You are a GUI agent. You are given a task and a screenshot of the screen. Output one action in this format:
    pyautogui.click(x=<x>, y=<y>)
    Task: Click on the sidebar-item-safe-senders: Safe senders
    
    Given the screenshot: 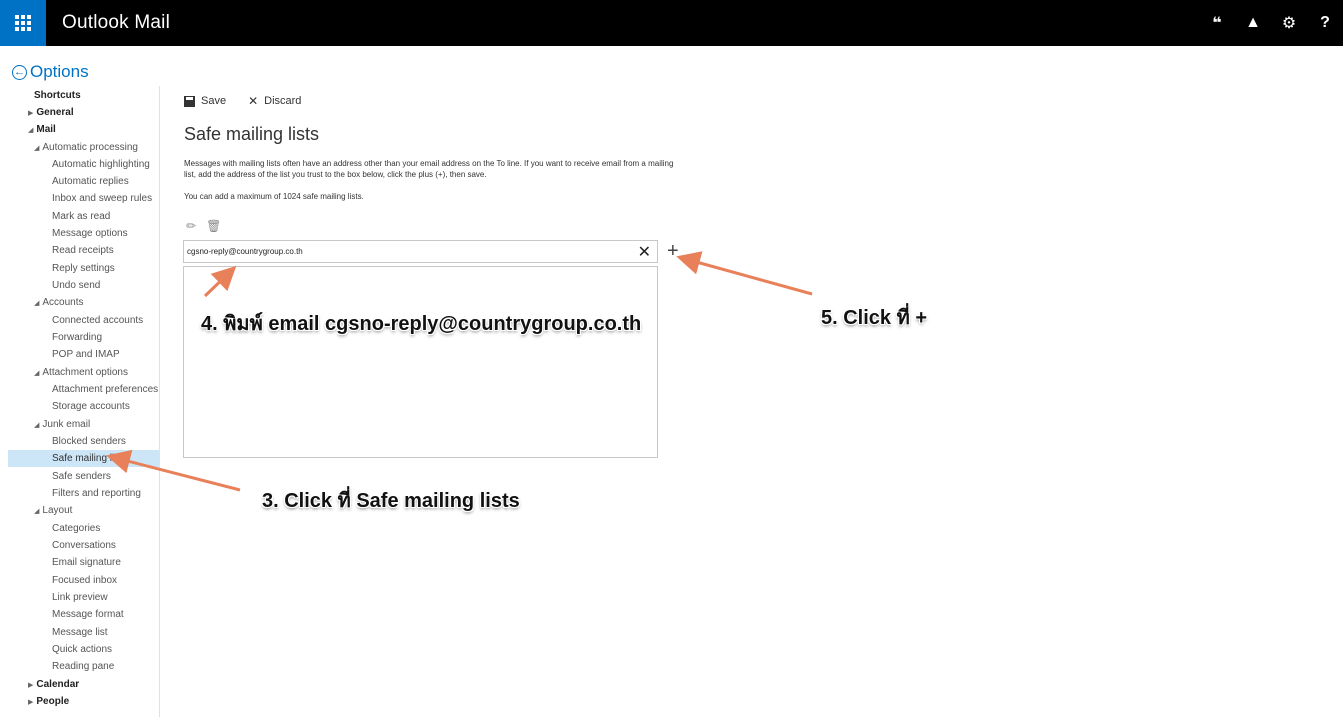 What is the action you would take?
    pyautogui.click(x=81, y=476)
    